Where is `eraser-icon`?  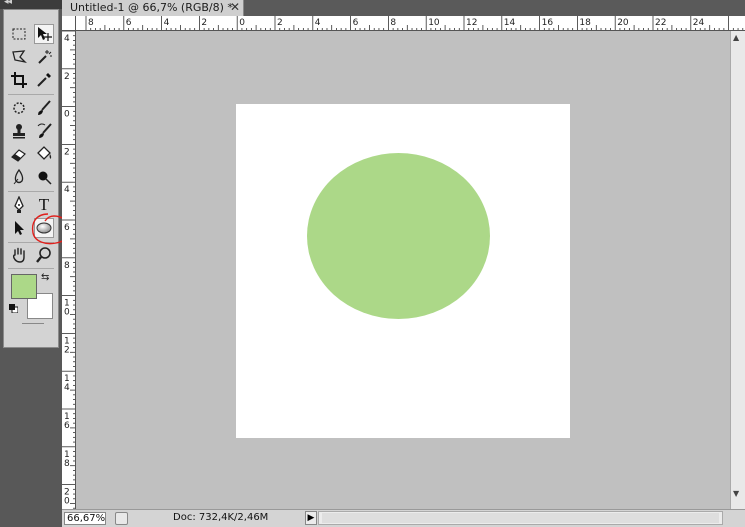
eraser-icon is located at coordinates (18, 155).